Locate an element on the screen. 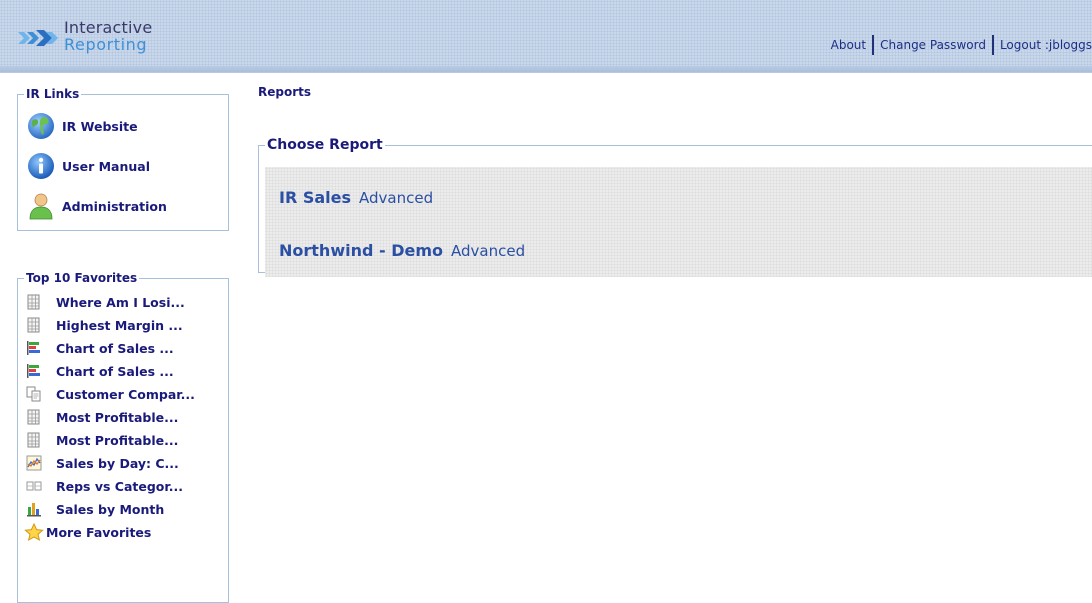 This screenshot has height=603, width=1092. administration-link: Administration is located at coordinates (96, 206).